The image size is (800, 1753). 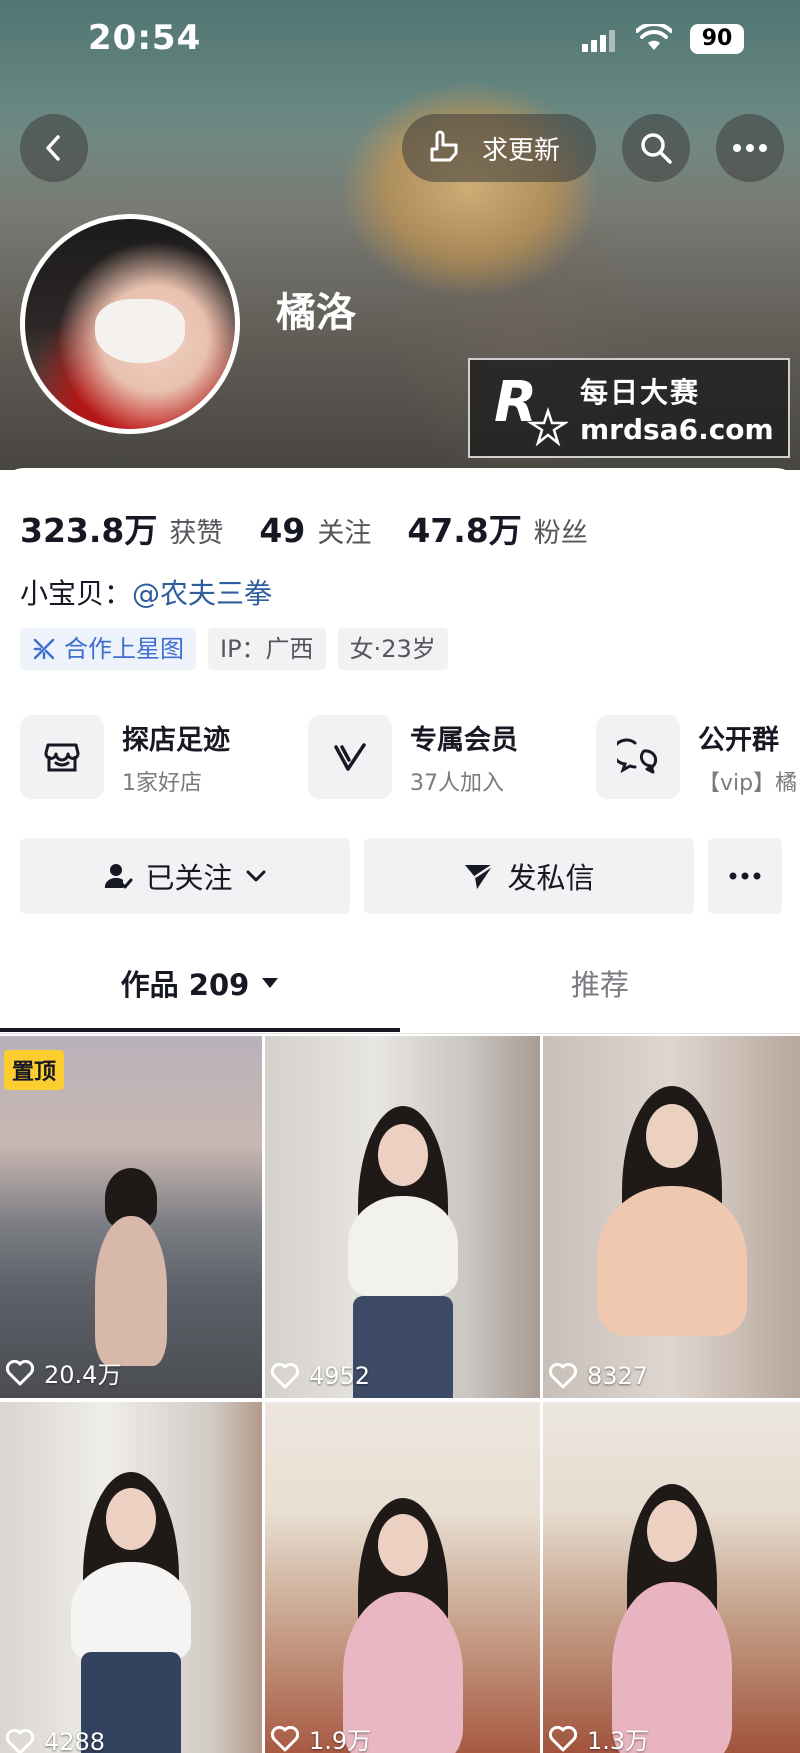 I want to click on stat-followers: 47.8万 粉丝, so click(x=497, y=528).